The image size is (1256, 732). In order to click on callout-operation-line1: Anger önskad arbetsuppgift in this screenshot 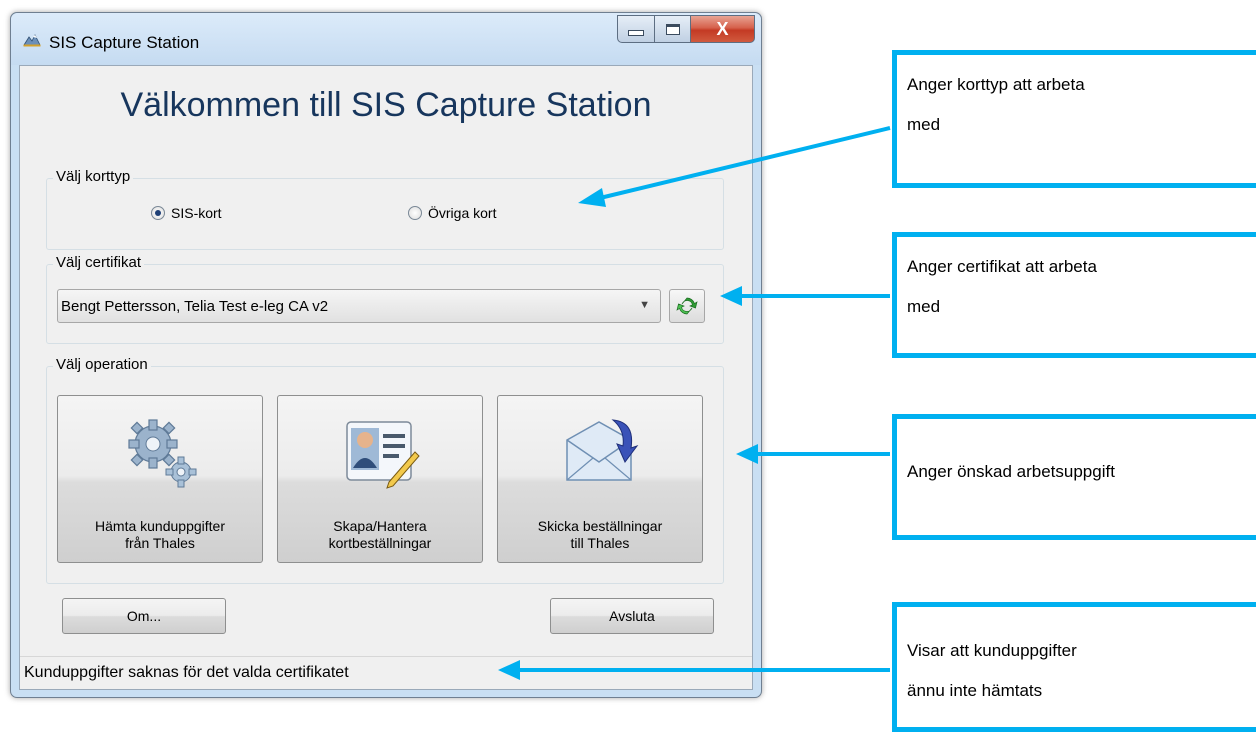, I will do `click(1011, 471)`.